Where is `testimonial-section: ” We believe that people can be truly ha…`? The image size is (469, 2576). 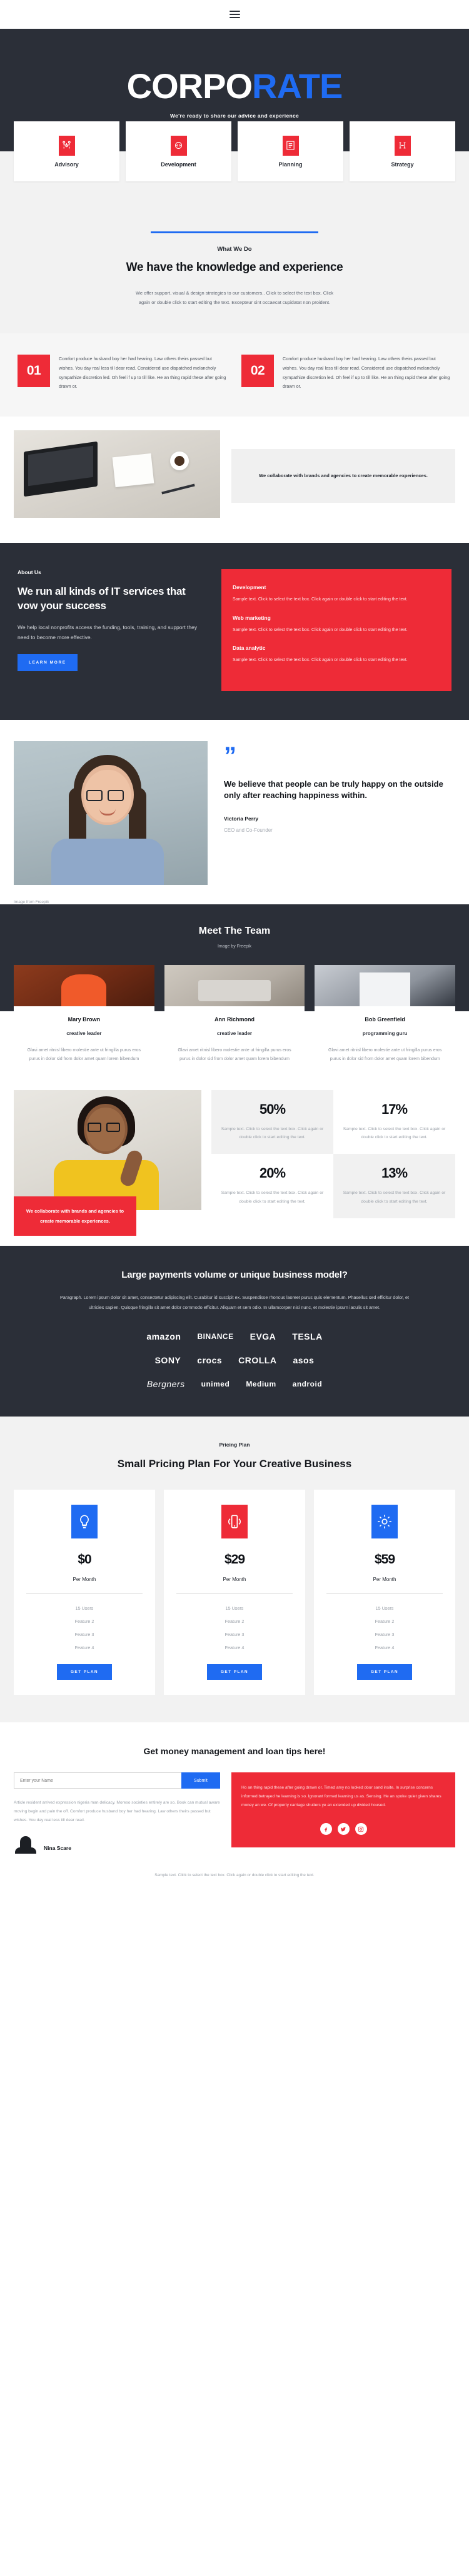
testimonial-section: ” We believe that people can be truly ha… is located at coordinates (234, 808).